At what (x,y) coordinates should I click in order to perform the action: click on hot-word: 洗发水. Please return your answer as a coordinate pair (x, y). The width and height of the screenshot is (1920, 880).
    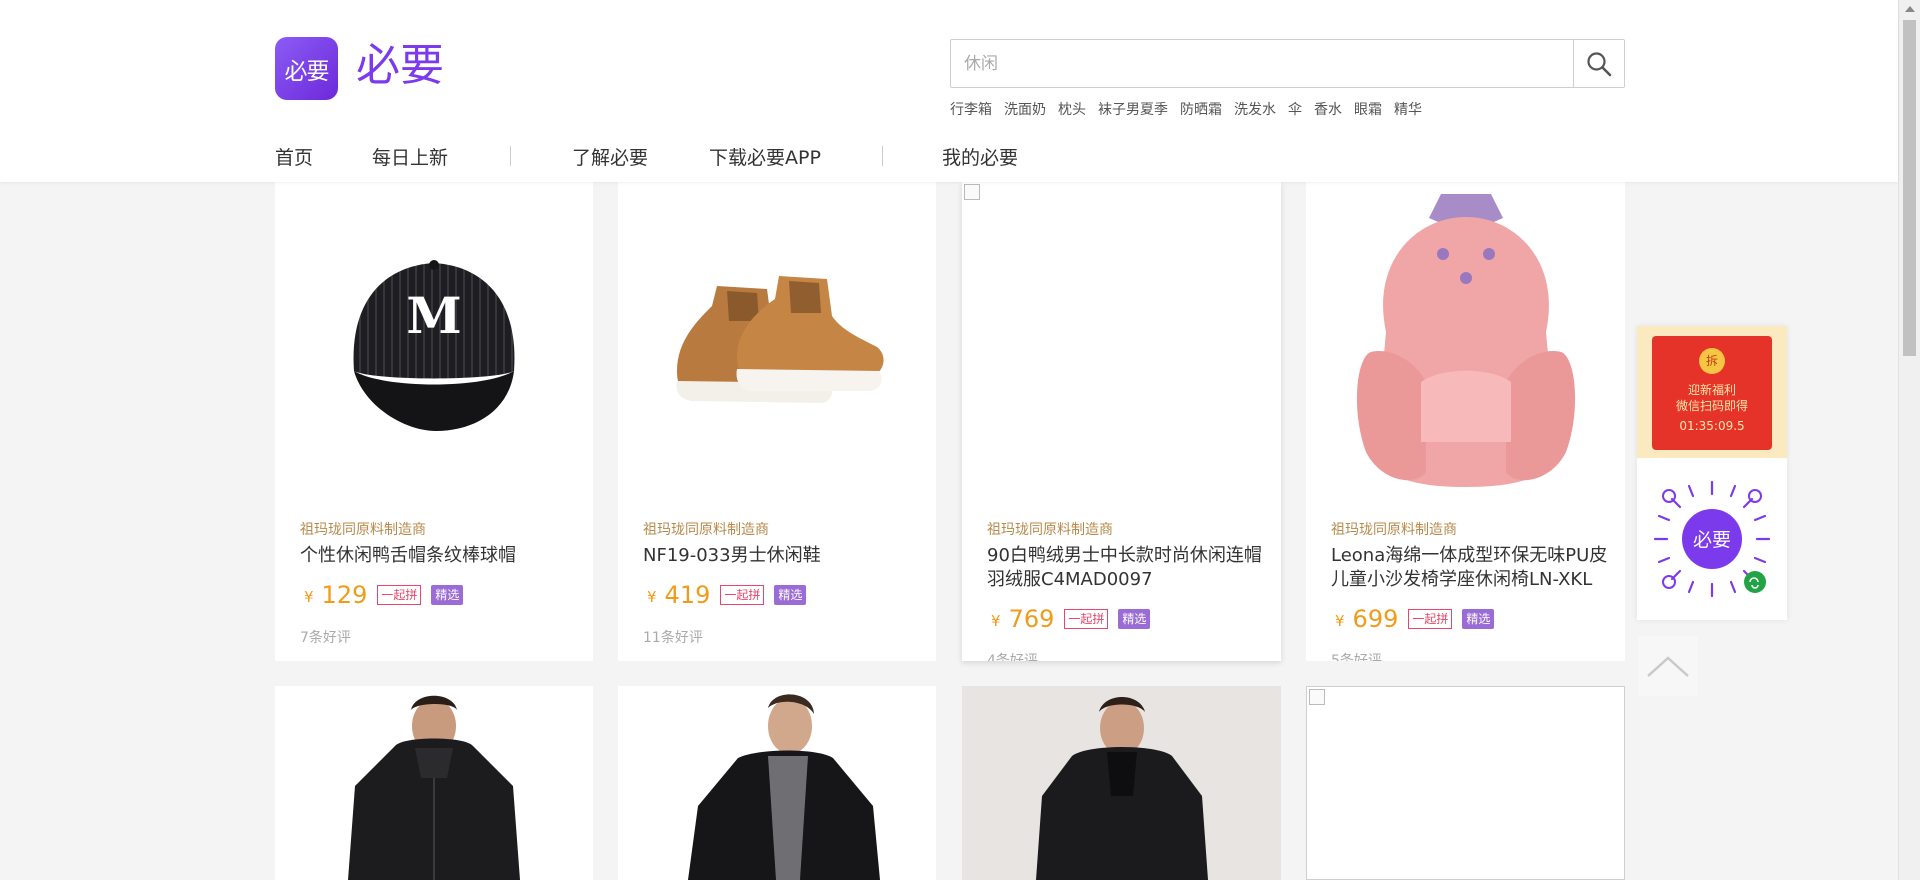
    Looking at the image, I should click on (1255, 109).